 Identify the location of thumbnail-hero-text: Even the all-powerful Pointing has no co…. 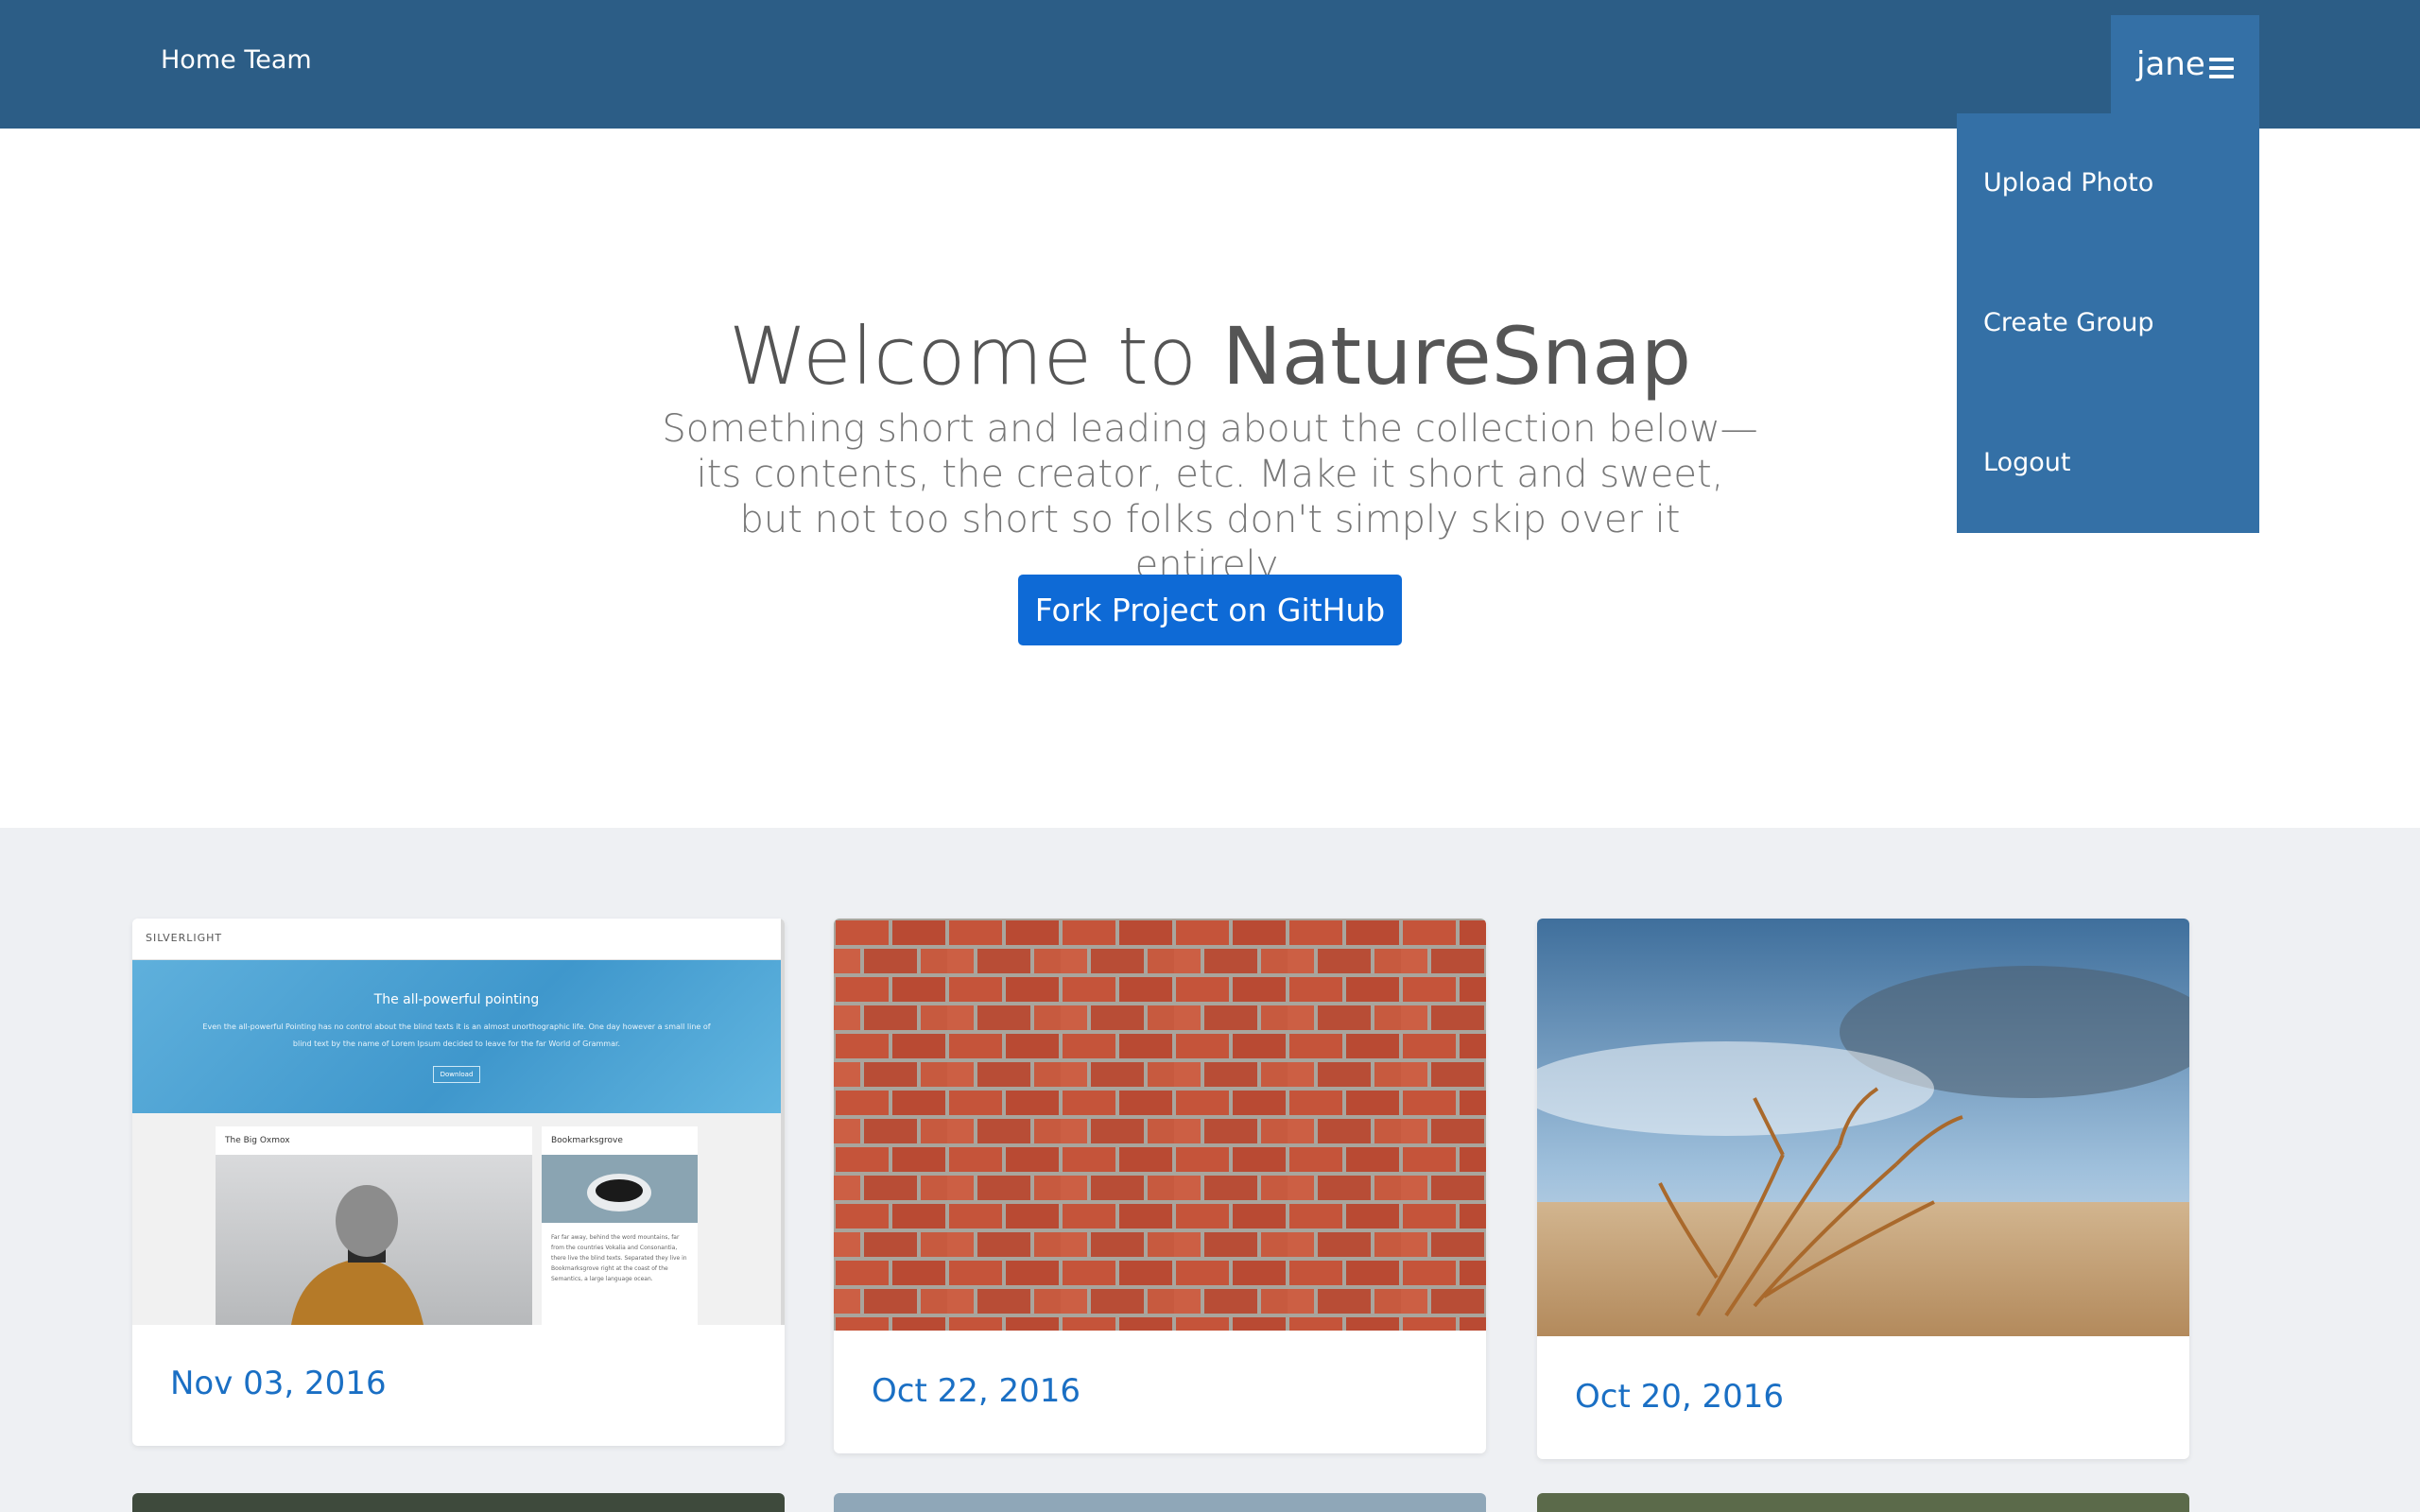
(456, 1035).